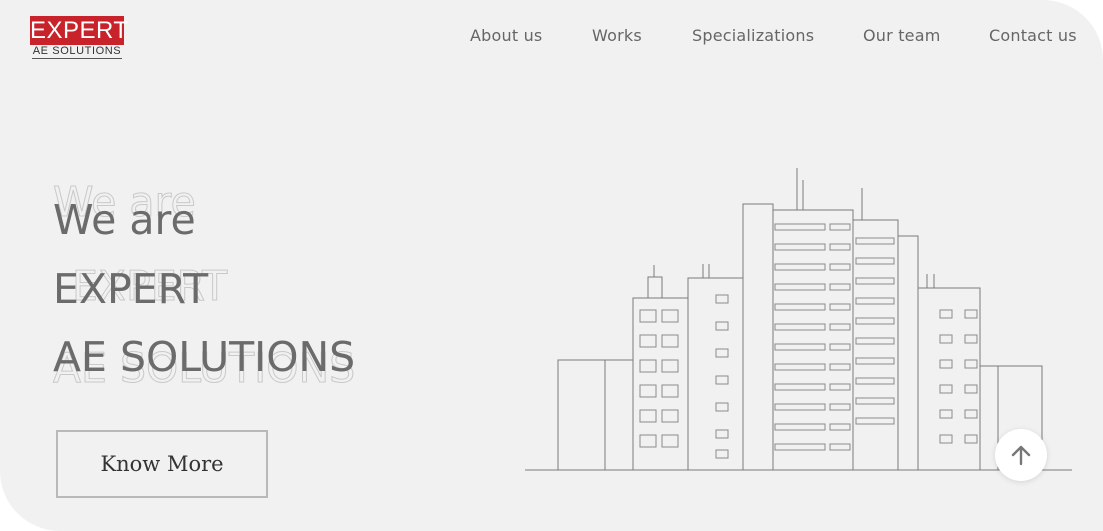 This screenshot has height=531, width=1103. I want to click on nav-our-team: Our team, so click(902, 35).